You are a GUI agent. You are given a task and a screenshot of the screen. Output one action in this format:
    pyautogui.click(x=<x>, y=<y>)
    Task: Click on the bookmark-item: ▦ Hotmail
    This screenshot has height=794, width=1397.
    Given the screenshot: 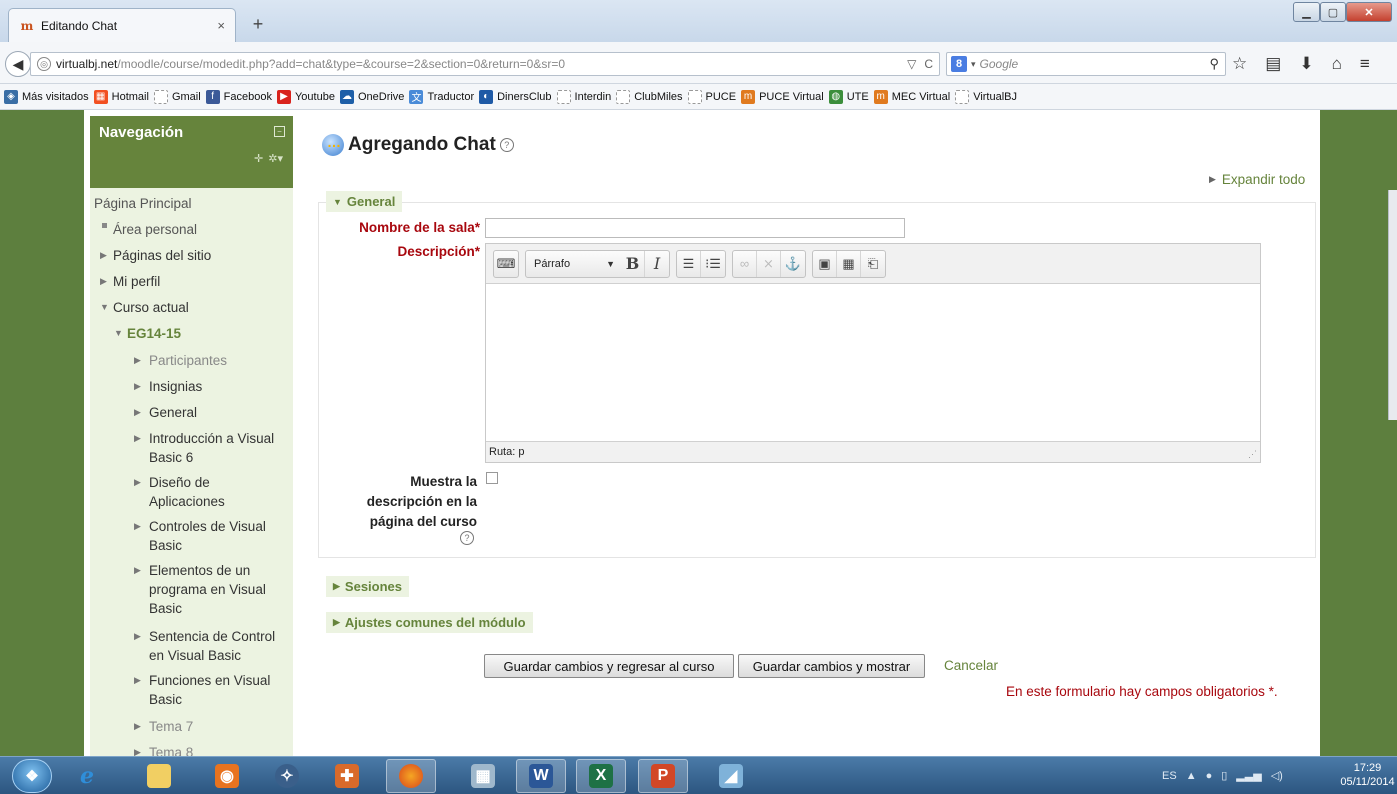 What is the action you would take?
    pyautogui.click(x=121, y=96)
    